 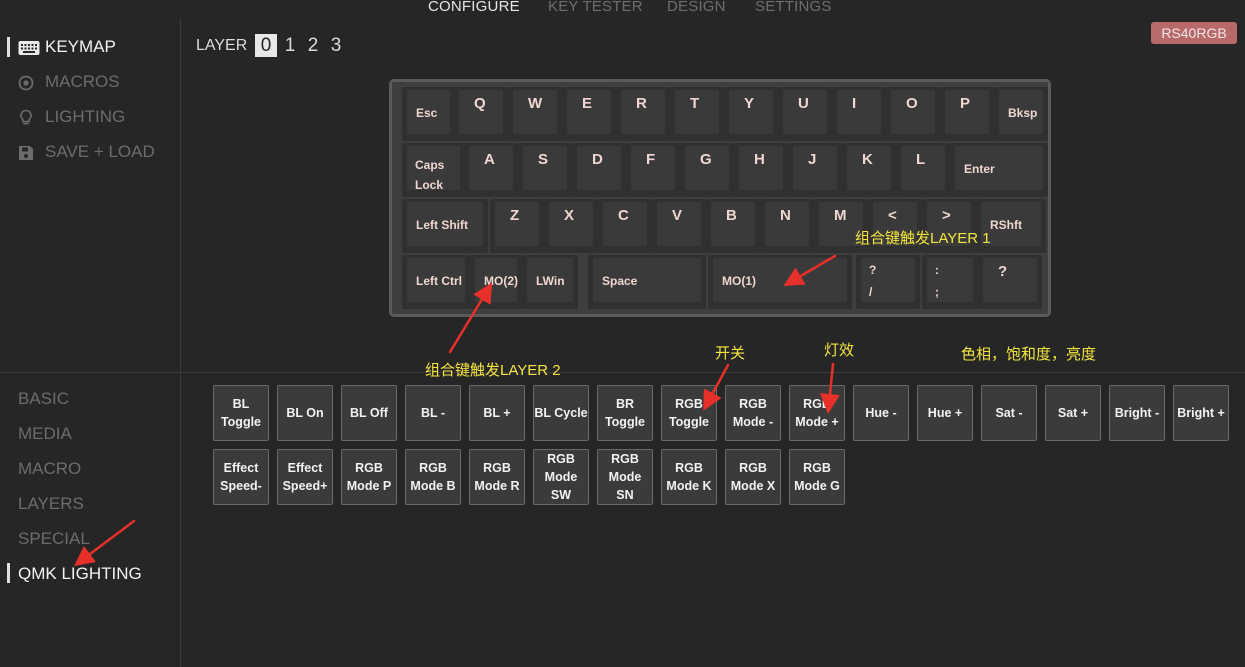 What do you see at coordinates (753, 413) in the screenshot?
I see `lighting-key: RGB Mode -` at bounding box center [753, 413].